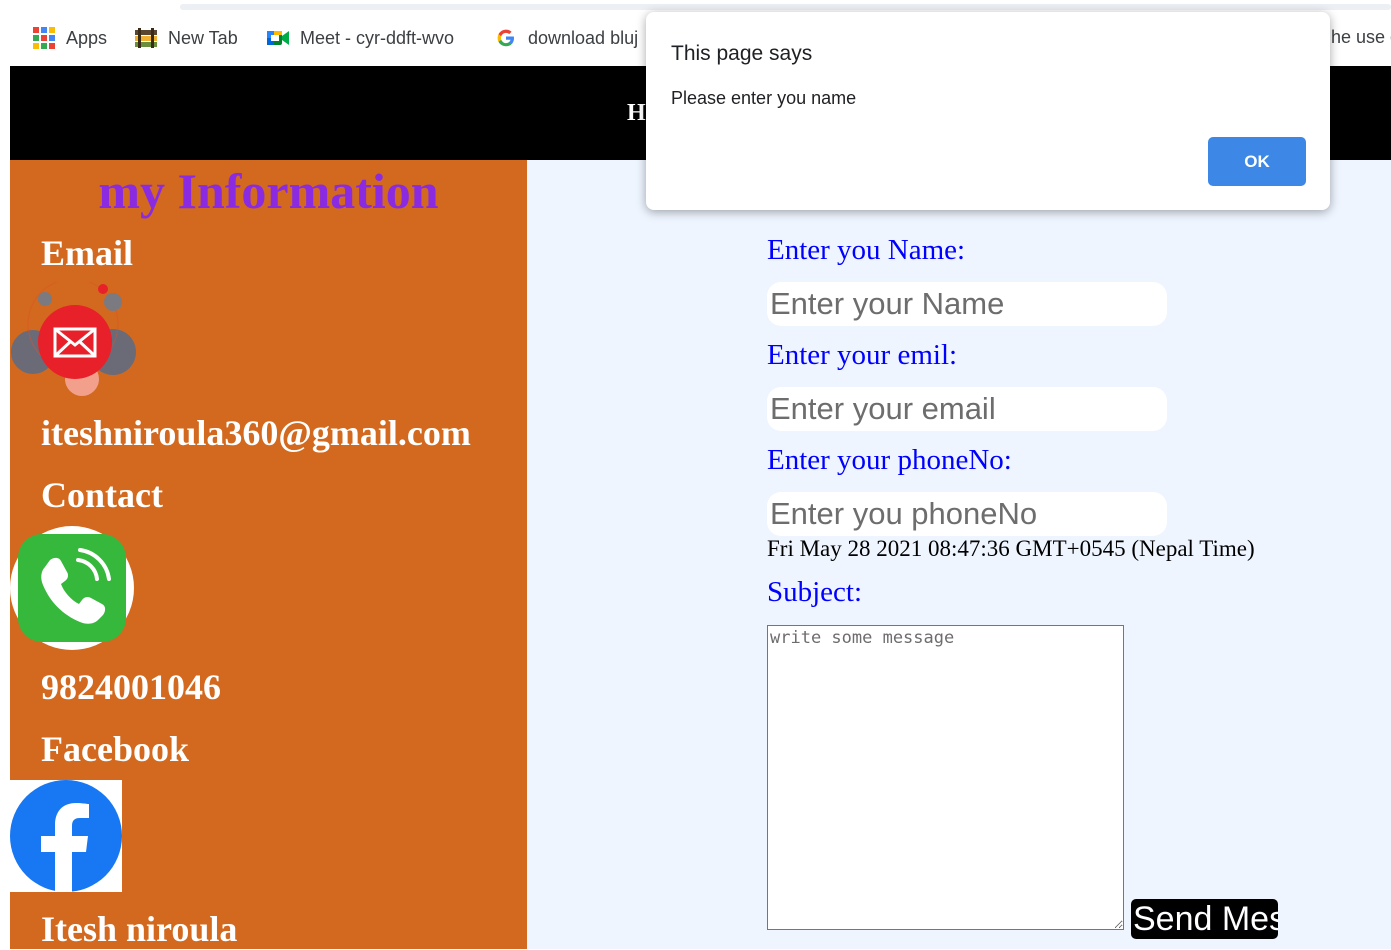 The height and width of the screenshot is (950, 1391). I want to click on message-textarea, so click(945, 777).